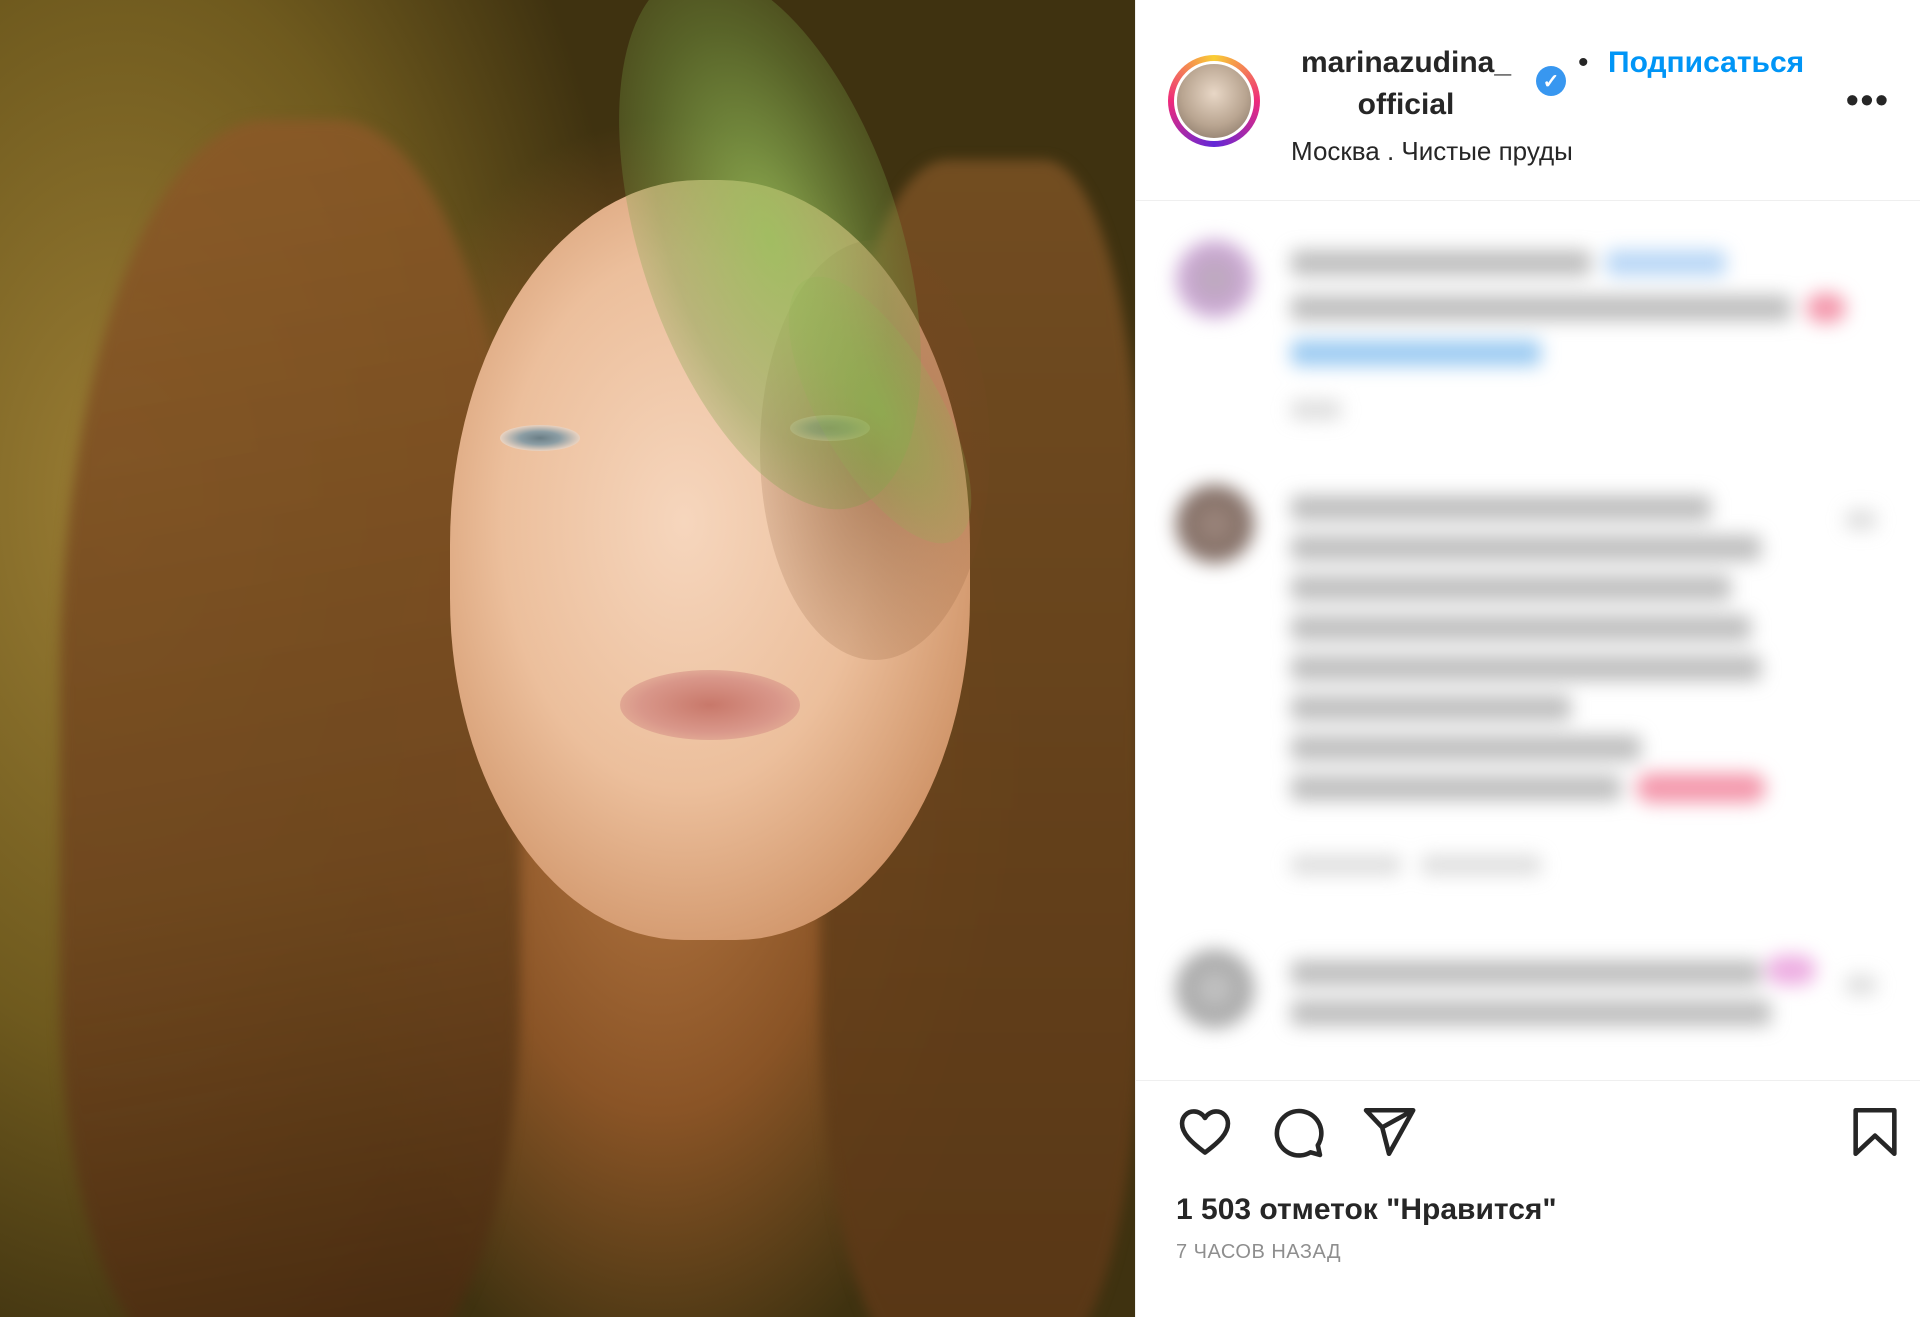 This screenshot has height=1317, width=1920. What do you see at coordinates (1706, 63) in the screenshot?
I see `follow-button: Подписаться` at bounding box center [1706, 63].